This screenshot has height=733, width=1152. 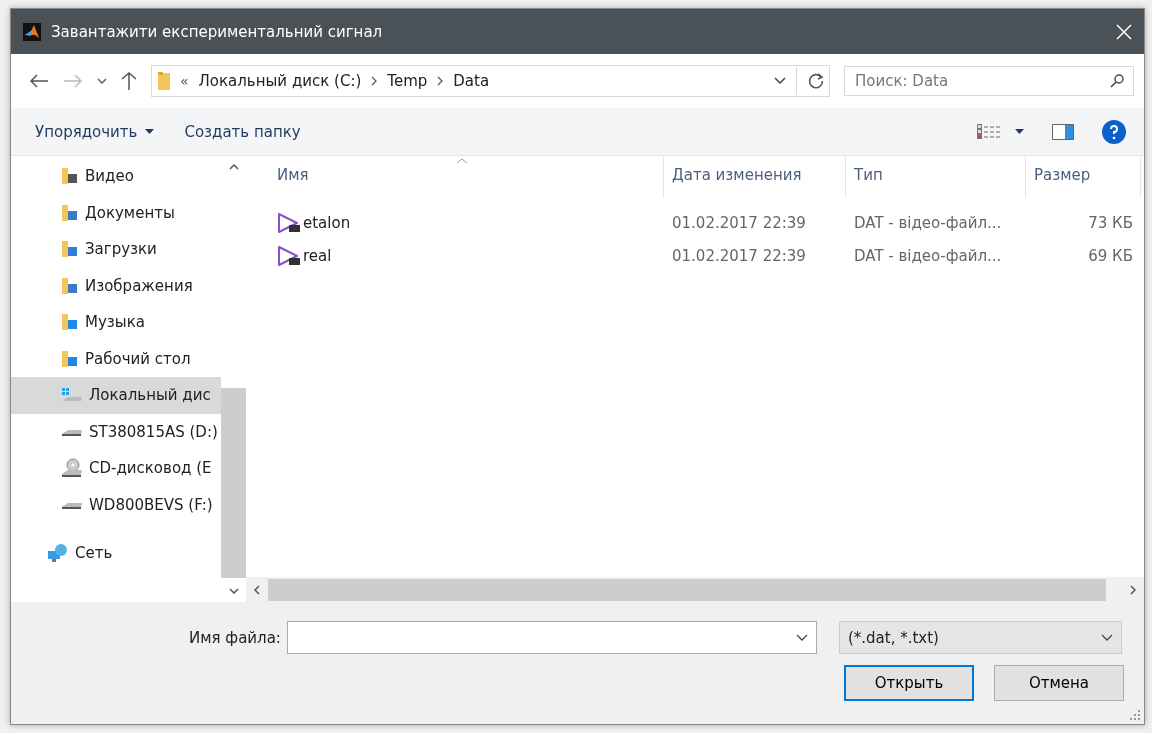 What do you see at coordinates (116, 504) in the screenshot?
I see `sidebar-item: WD800BEVS (F:)` at bounding box center [116, 504].